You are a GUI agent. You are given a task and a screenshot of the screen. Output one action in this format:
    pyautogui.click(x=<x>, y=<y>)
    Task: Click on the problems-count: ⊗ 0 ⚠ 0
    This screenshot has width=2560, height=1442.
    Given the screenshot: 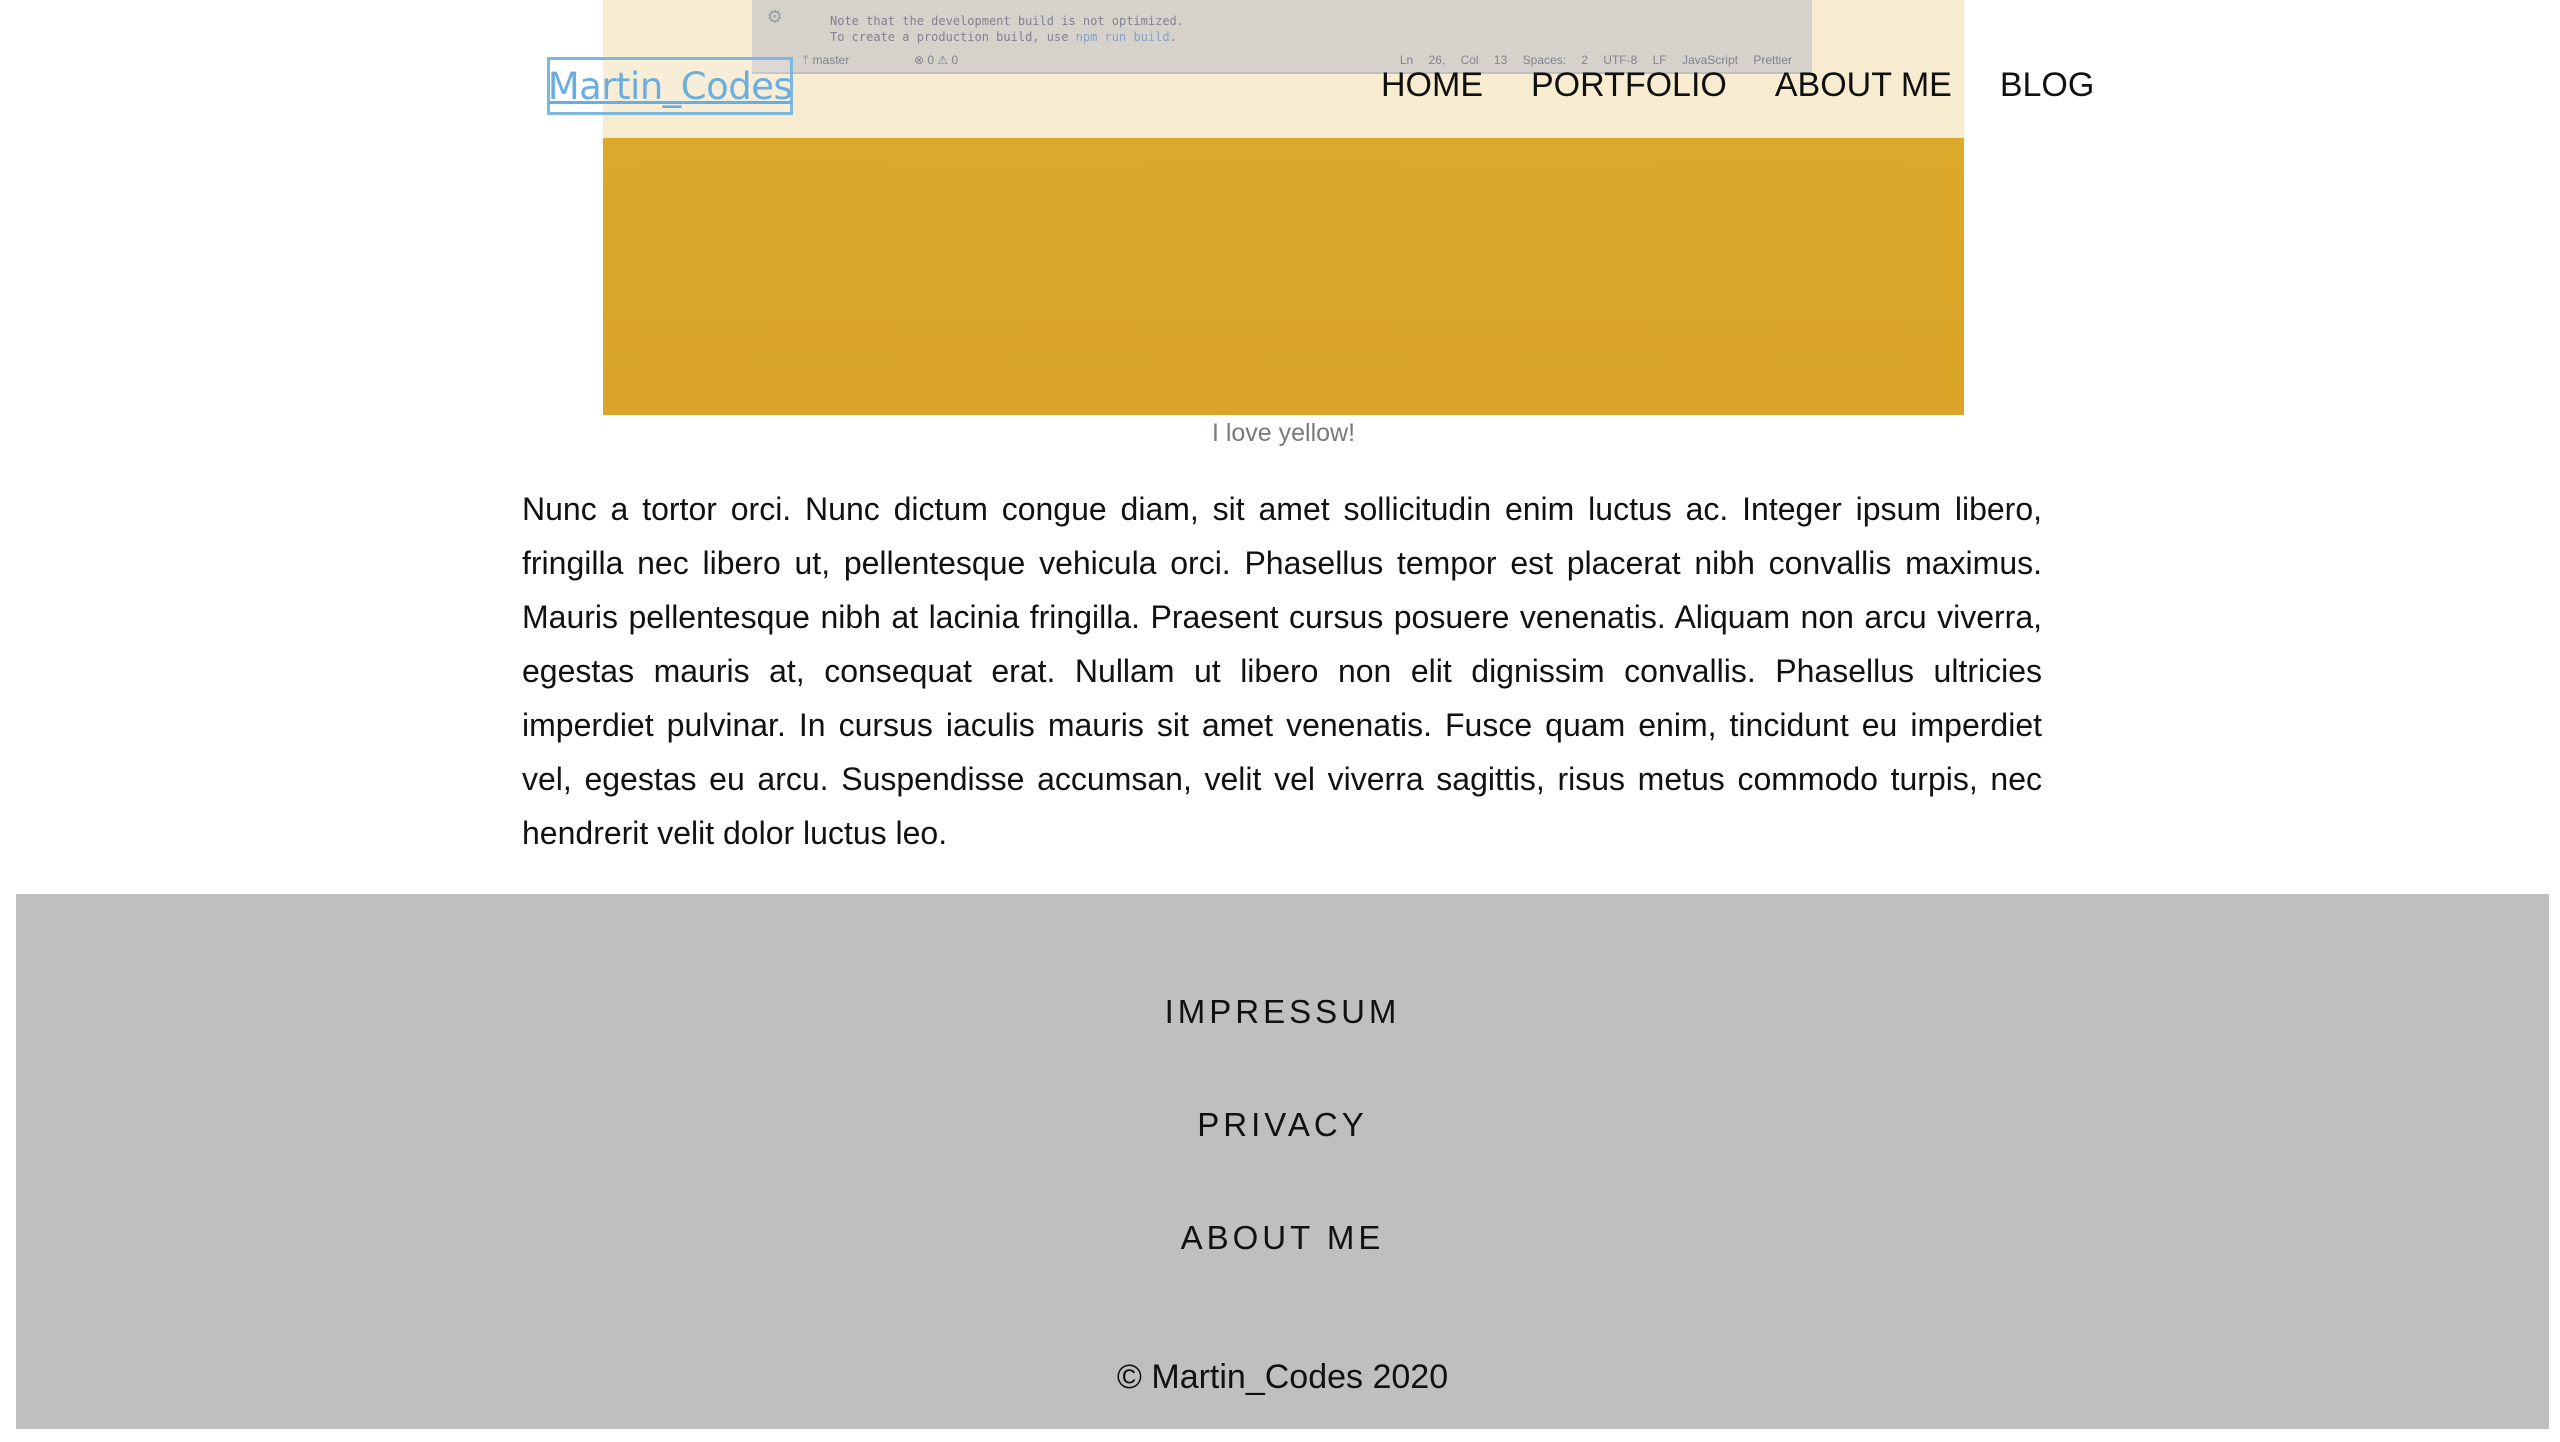 What is the action you would take?
    pyautogui.click(x=936, y=60)
    